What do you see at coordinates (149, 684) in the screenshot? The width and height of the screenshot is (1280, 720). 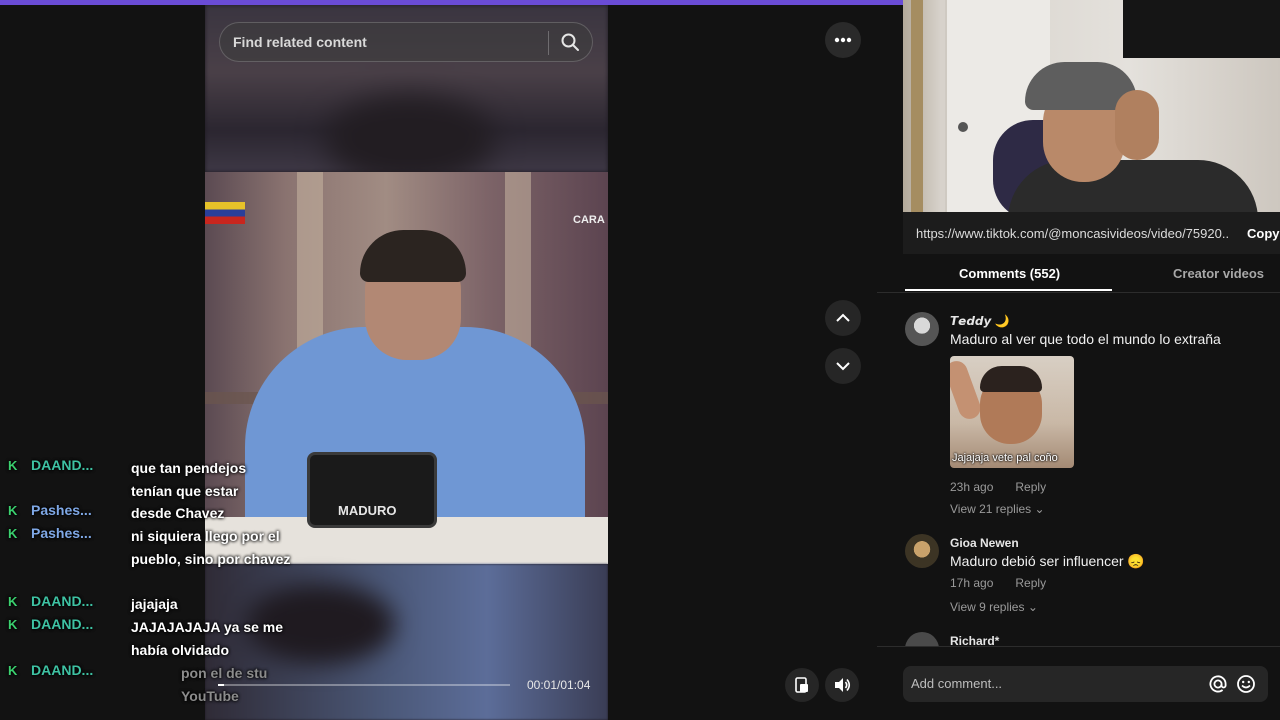 I see `chat-message: K DAAND... pon el de stu YouTube` at bounding box center [149, 684].